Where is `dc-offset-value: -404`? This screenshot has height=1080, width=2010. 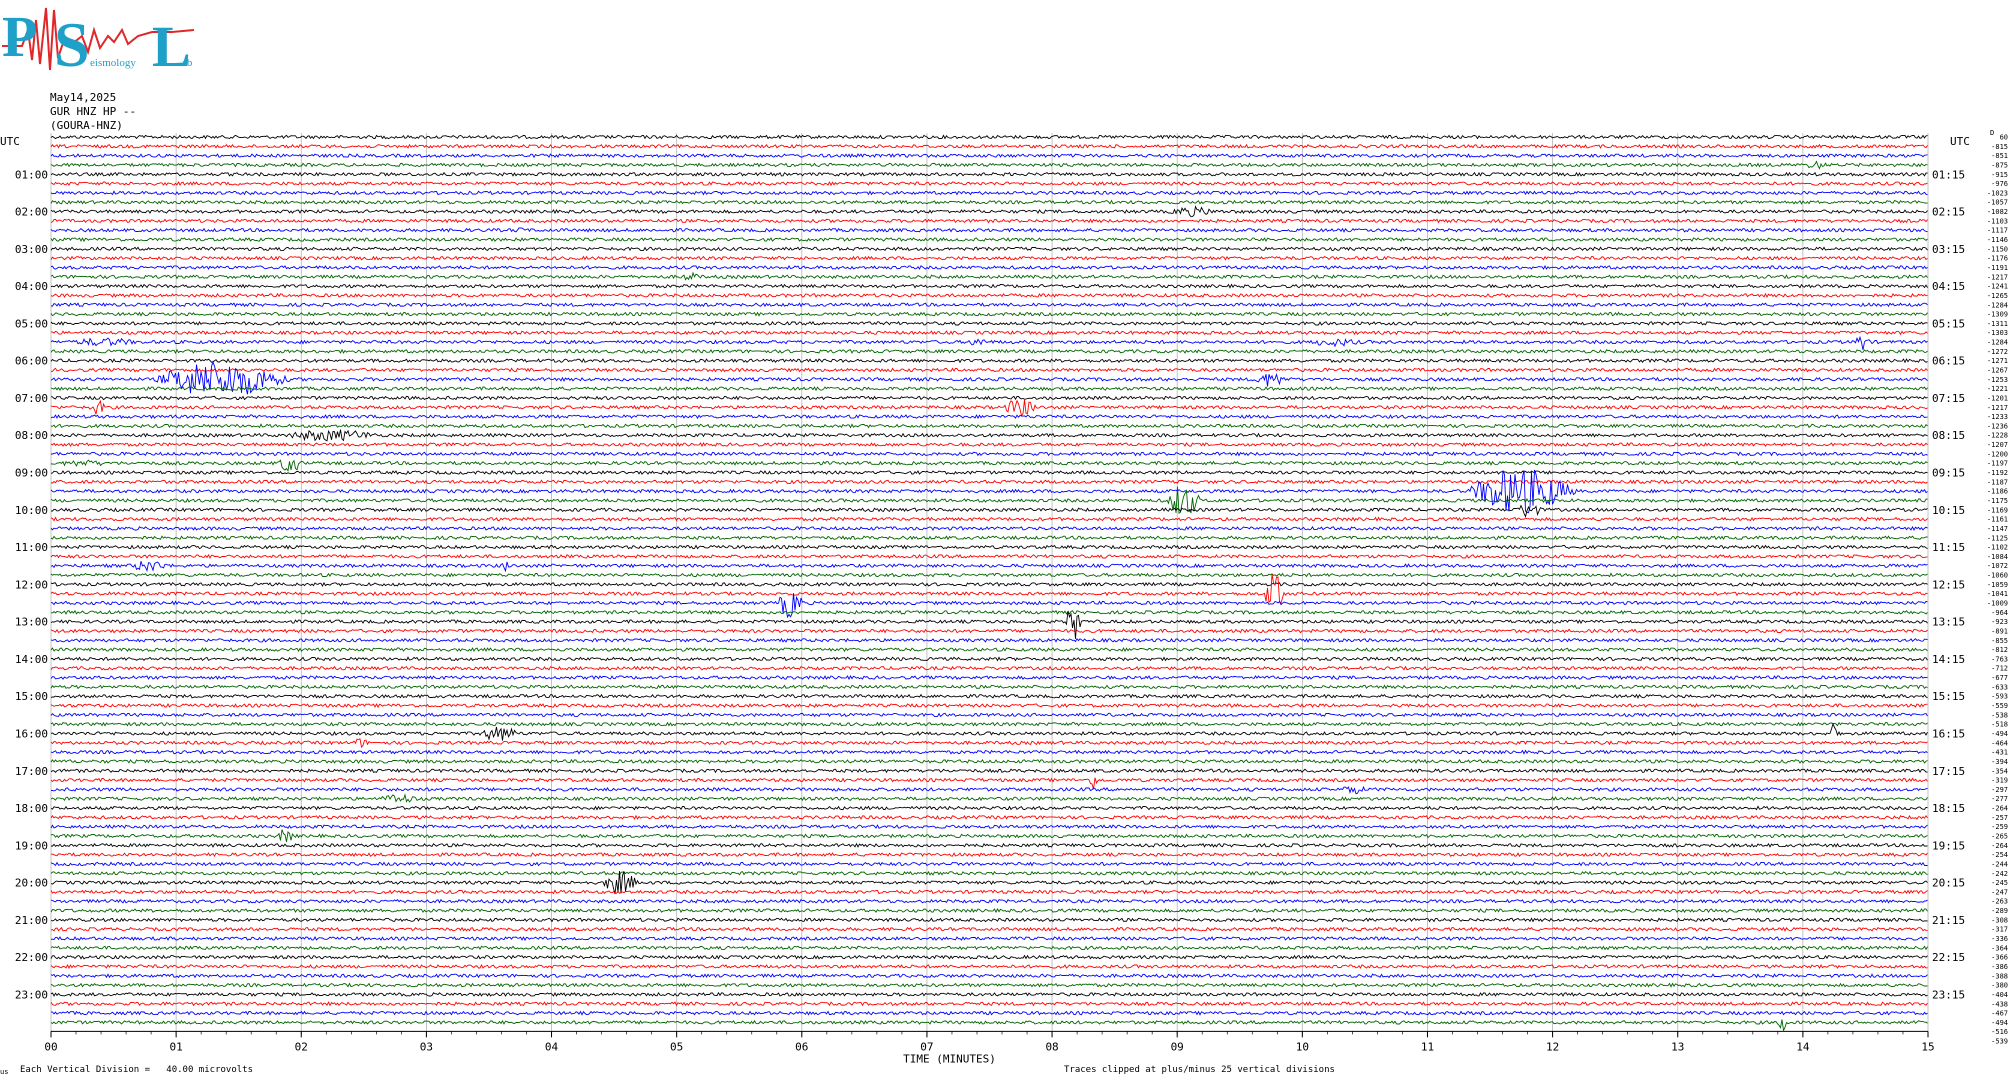
dc-offset-value: -404 is located at coordinates (1999, 995).